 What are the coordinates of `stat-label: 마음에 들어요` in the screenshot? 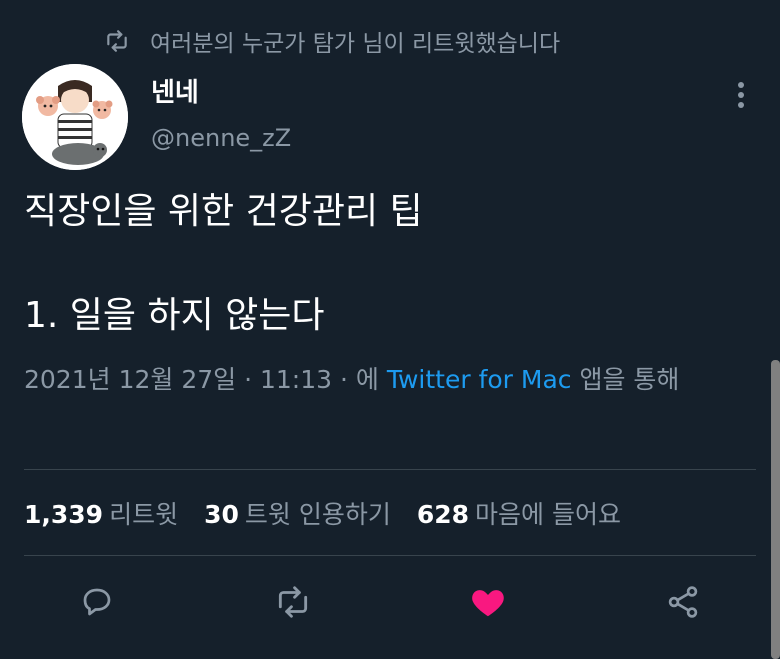 It's located at (548, 514).